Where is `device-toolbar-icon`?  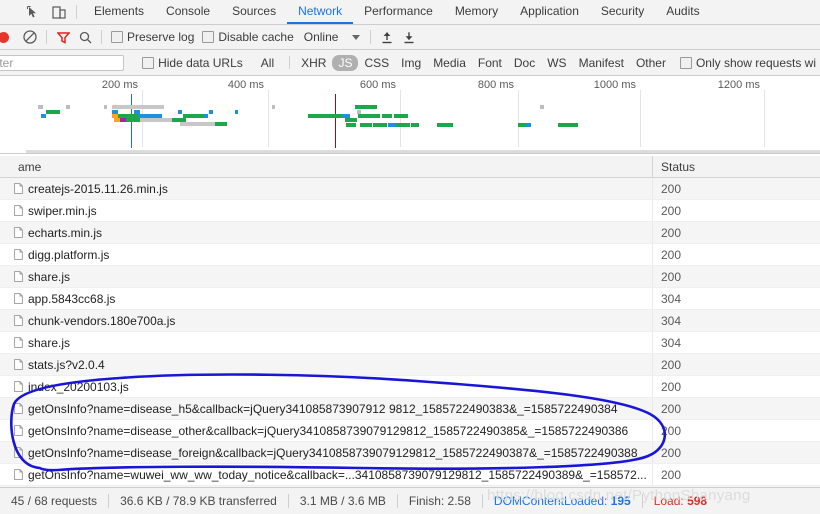
device-toolbar-icon is located at coordinates (59, 12).